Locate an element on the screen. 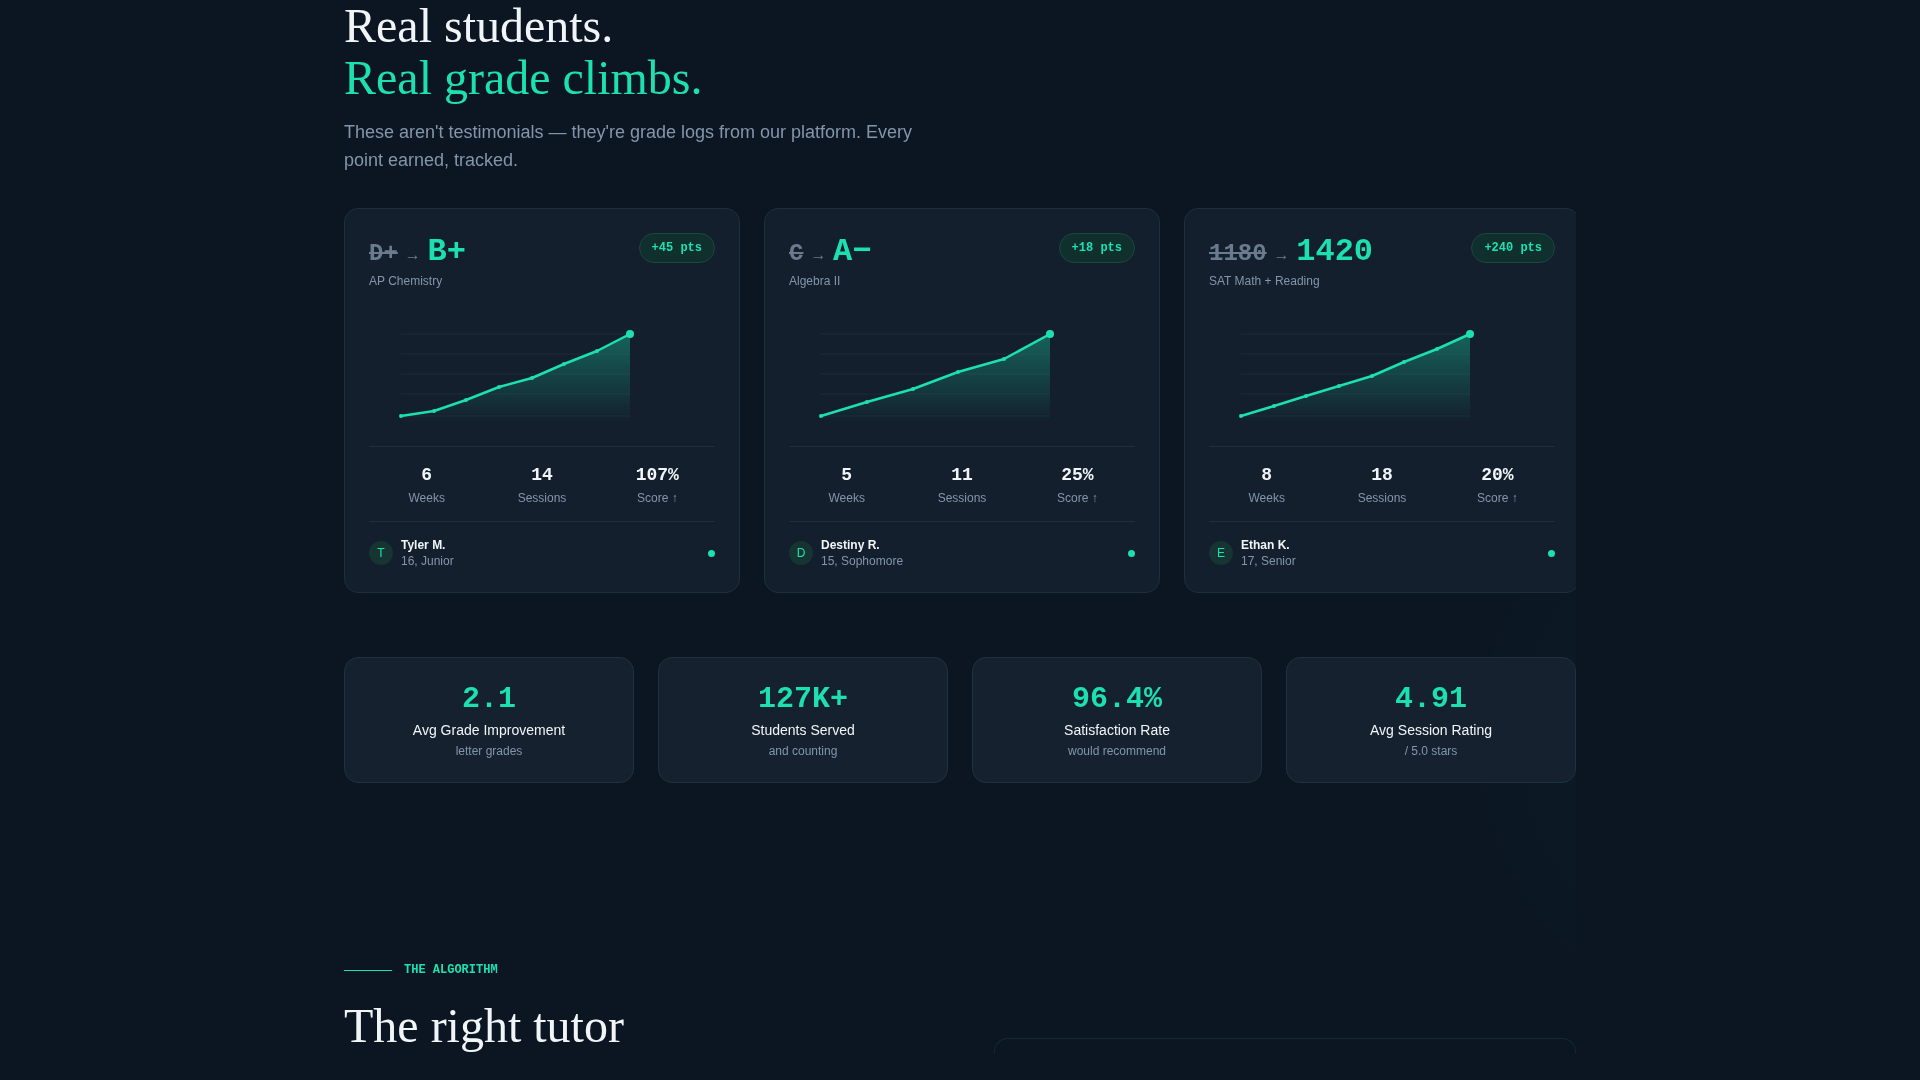 This screenshot has width=1920, height=1080. intro-text: These aren't testimonials — they're grade logs from our platform. Every point earned, tracked. is located at coordinates (629, 146).